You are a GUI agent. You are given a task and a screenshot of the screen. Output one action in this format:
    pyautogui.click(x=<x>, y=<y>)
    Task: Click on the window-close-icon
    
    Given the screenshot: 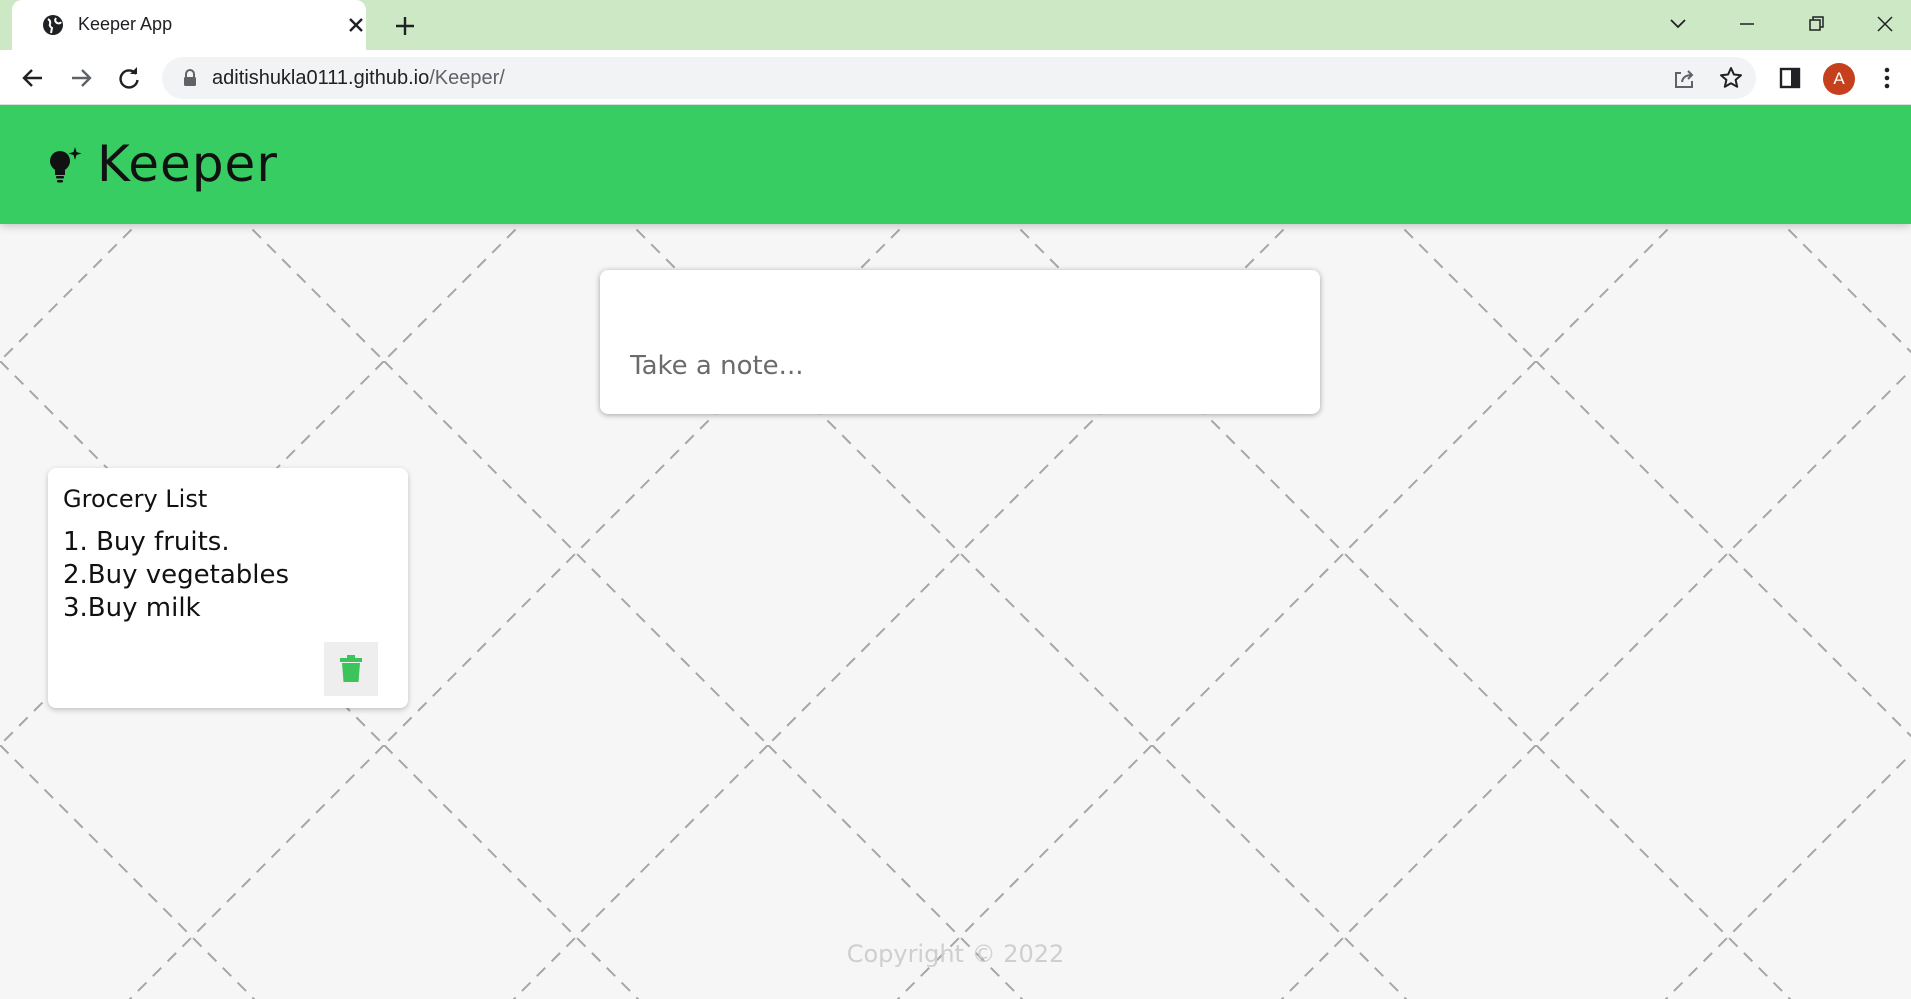 What is the action you would take?
    pyautogui.click(x=1885, y=24)
    